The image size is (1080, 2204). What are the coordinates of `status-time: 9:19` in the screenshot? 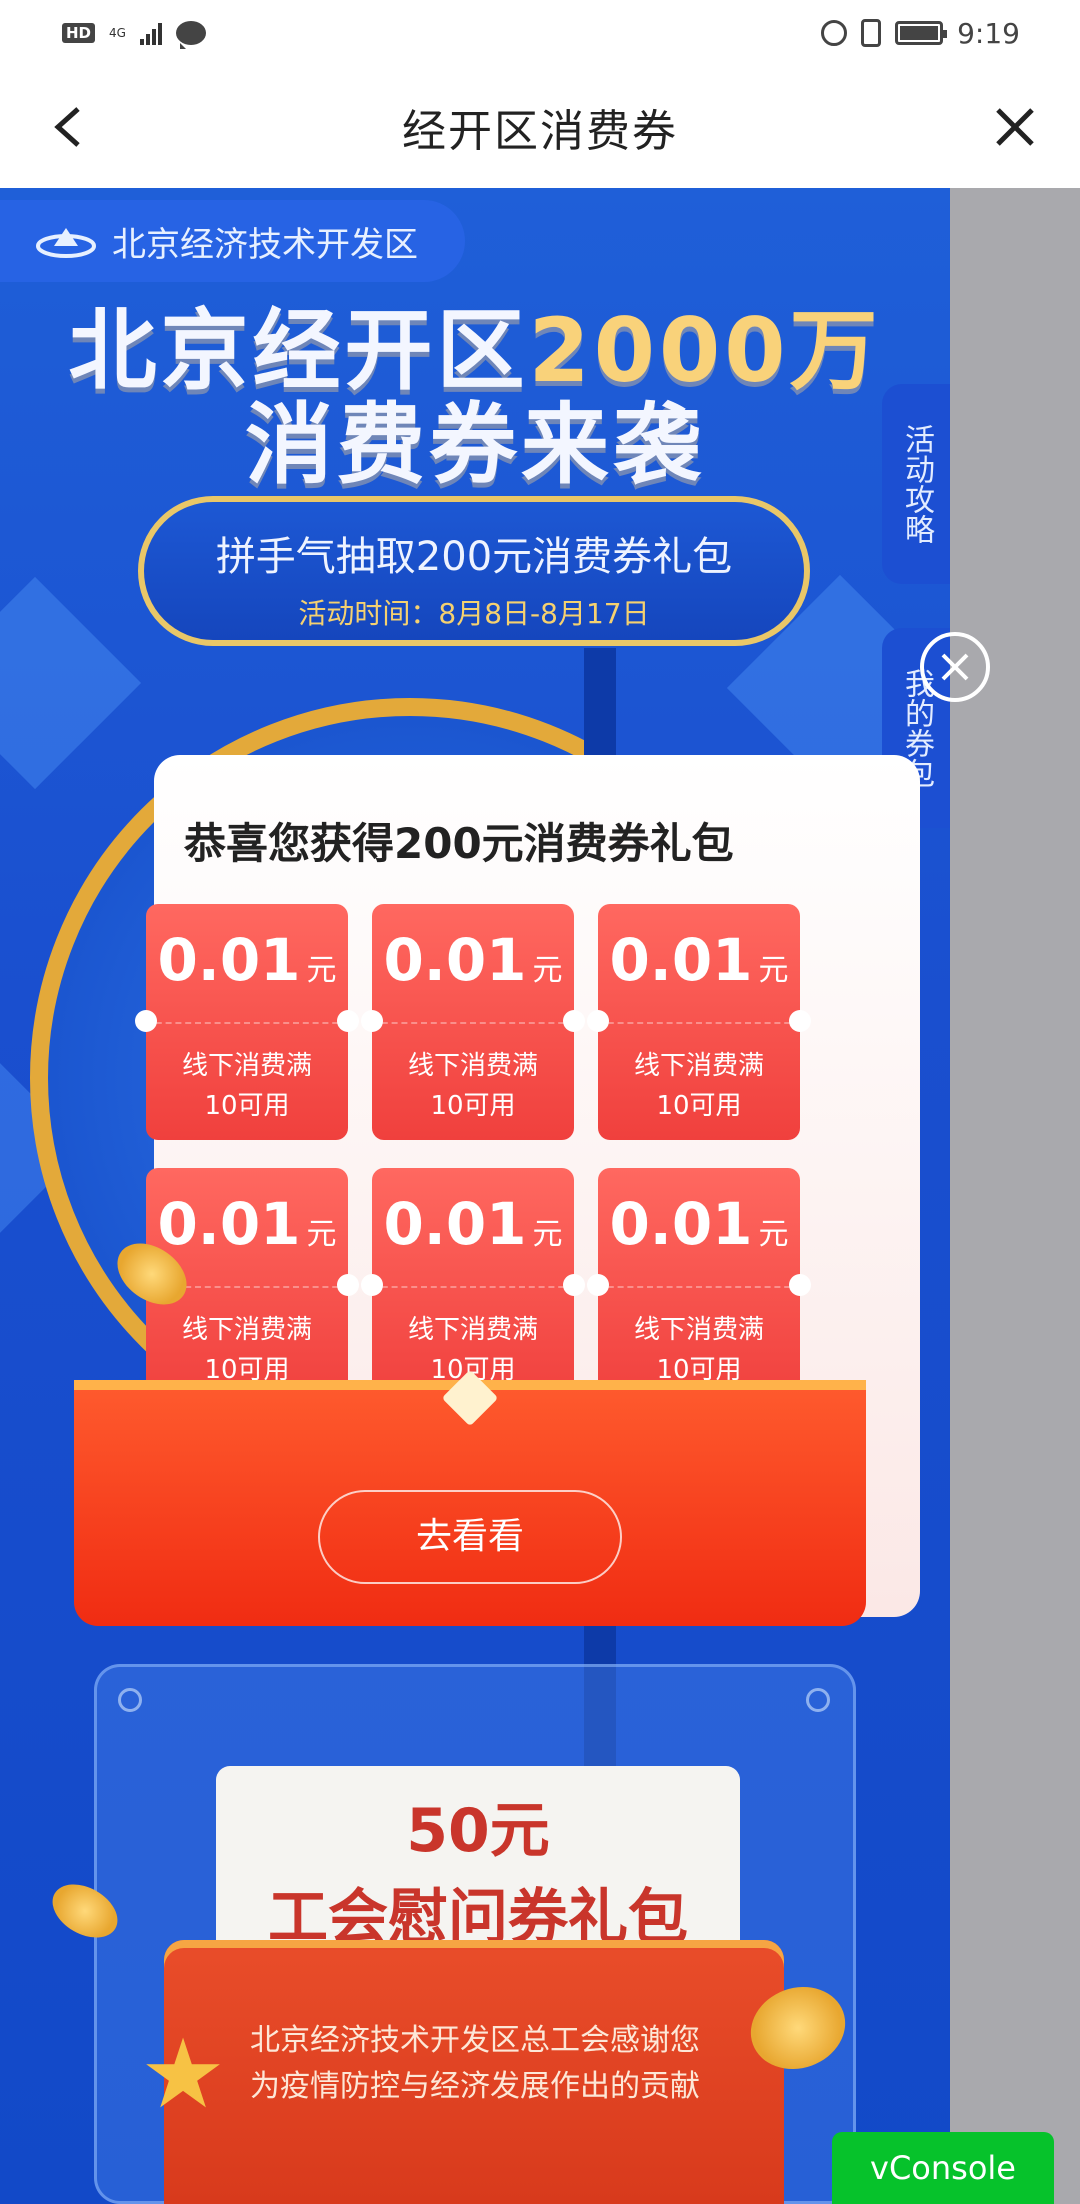 It's located at (988, 33).